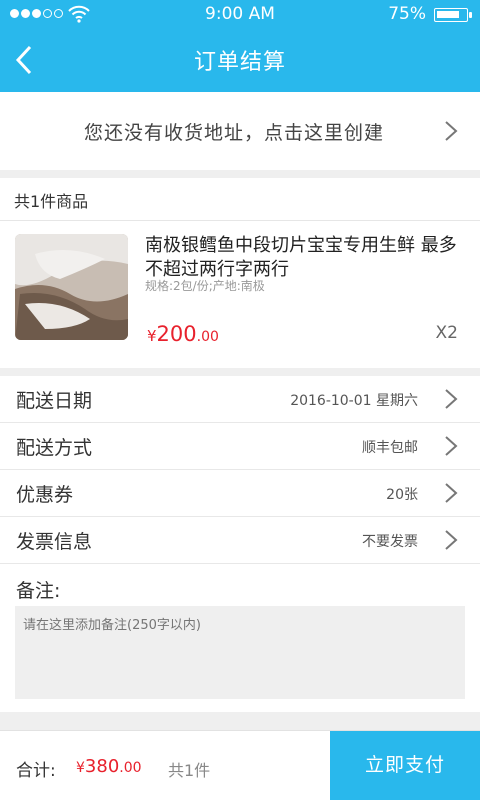 The width and height of the screenshot is (480, 800). I want to click on option-value: 2016-10-01 星期六, so click(354, 401).